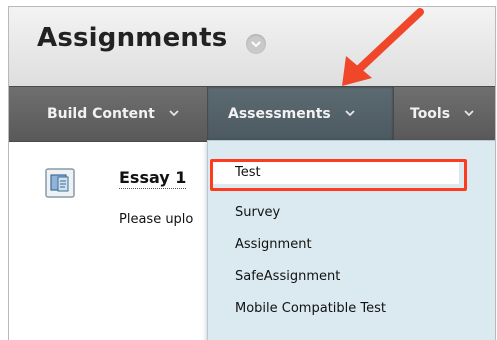 This screenshot has width=497, height=340. Describe the element at coordinates (338, 175) in the screenshot. I see `callout-highlight-box` at that location.